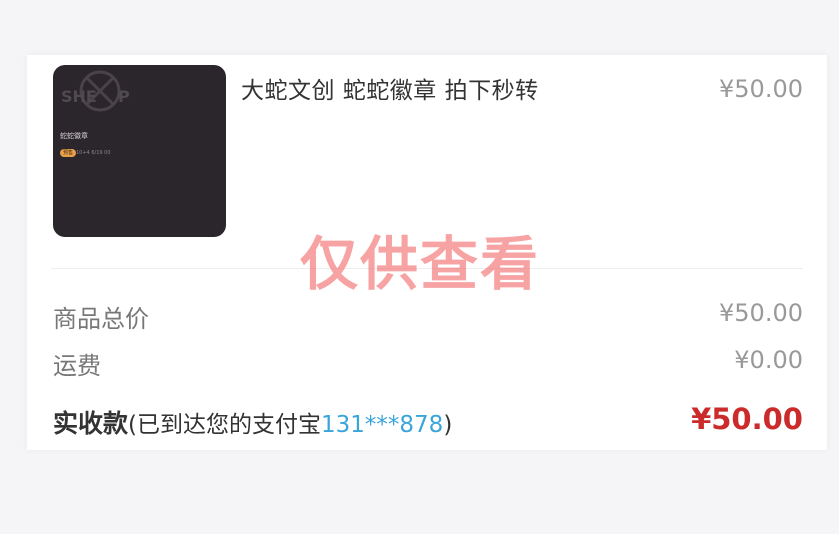  What do you see at coordinates (74, 136) in the screenshot?
I see `image-title: 蛇蛇徽章` at bounding box center [74, 136].